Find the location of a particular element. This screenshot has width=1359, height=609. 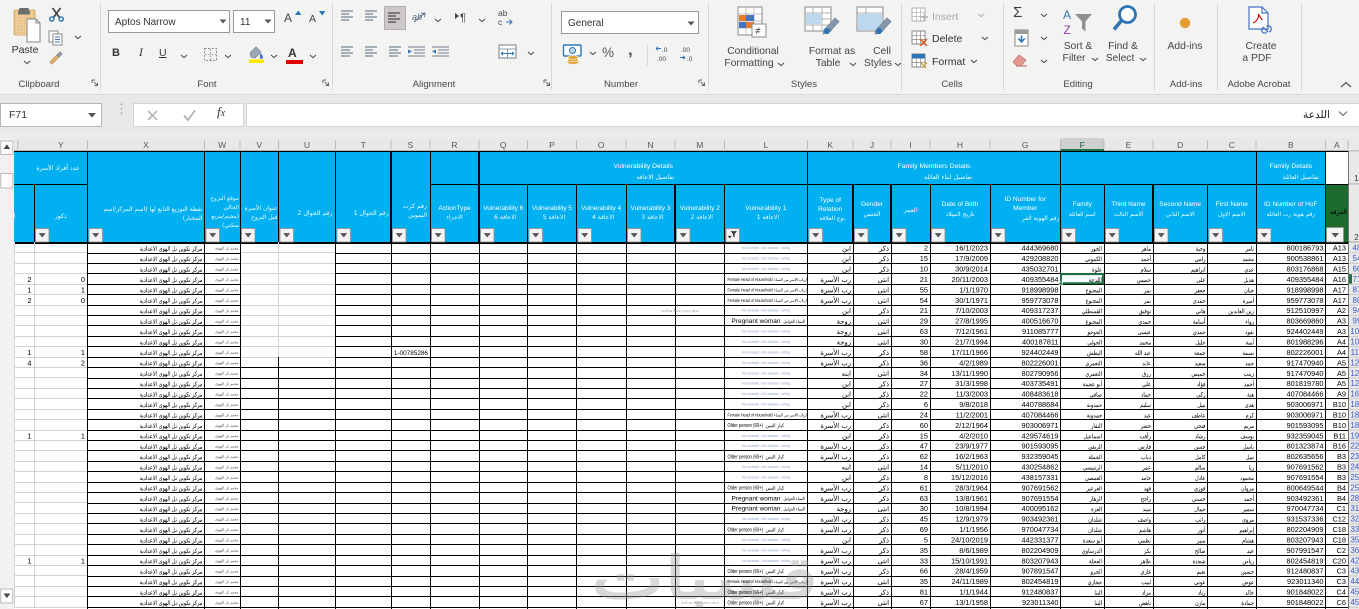

svg-text: F is located at coordinates (1082, 145).